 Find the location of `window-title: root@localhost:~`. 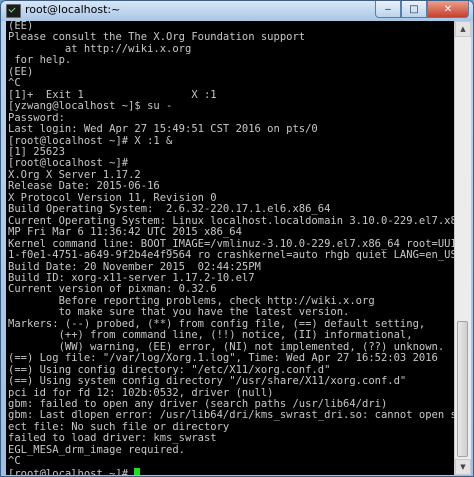

window-title: root@localhost:~ is located at coordinates (73, 9).